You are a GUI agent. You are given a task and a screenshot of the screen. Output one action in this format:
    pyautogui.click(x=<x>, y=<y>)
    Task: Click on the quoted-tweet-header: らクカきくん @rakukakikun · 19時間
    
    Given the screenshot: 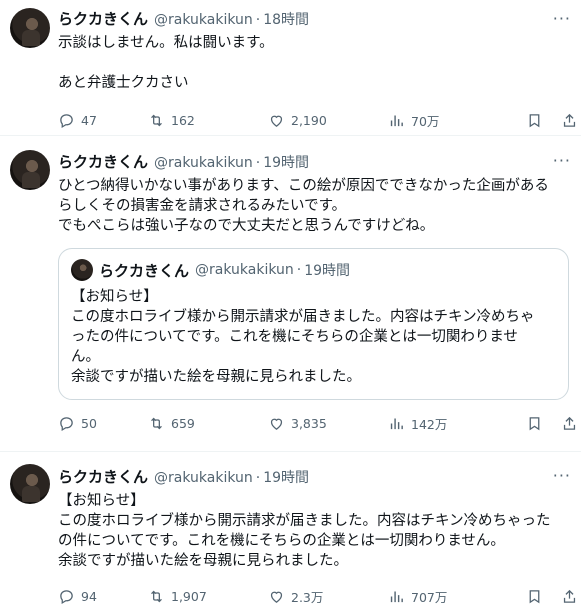 What is the action you would take?
    pyautogui.click(x=313, y=270)
    